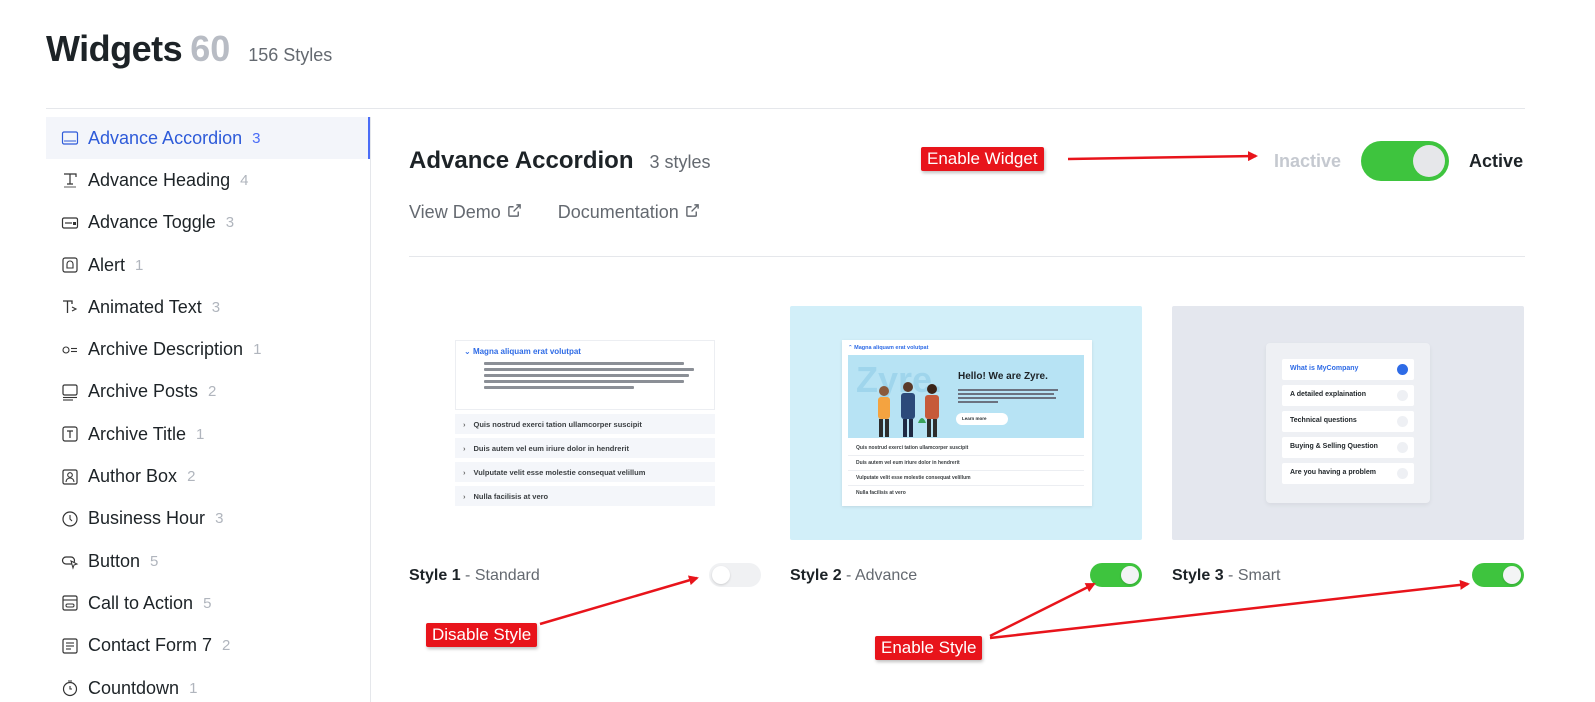 The image size is (1595, 702). I want to click on accordion-body-lines, so click(595, 375).